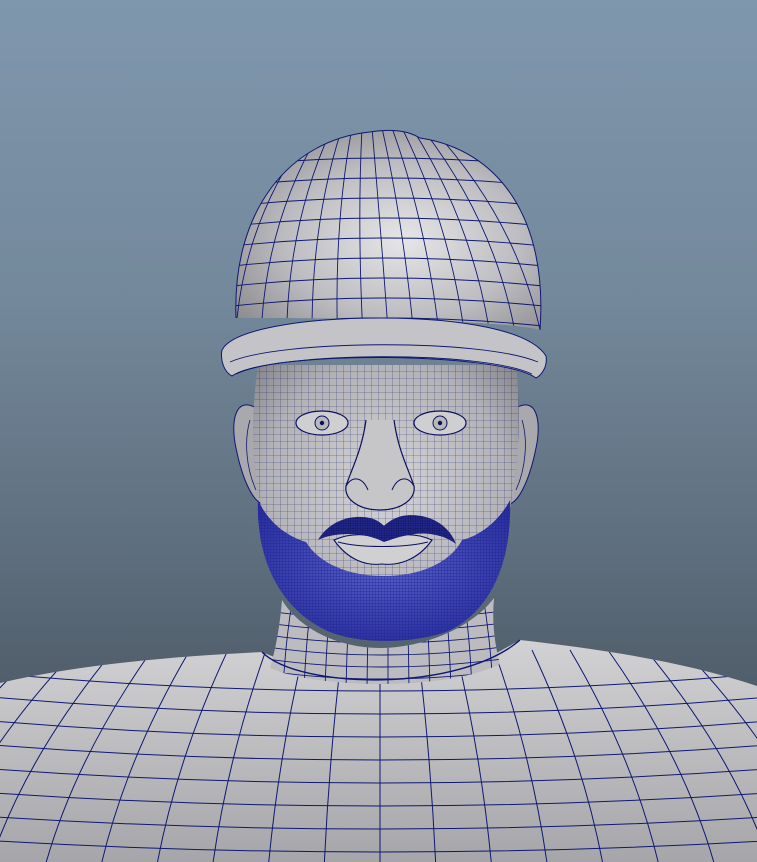 This screenshot has width=757, height=862. Describe the element at coordinates (440, 423) in the screenshot. I see `eye-right` at that location.